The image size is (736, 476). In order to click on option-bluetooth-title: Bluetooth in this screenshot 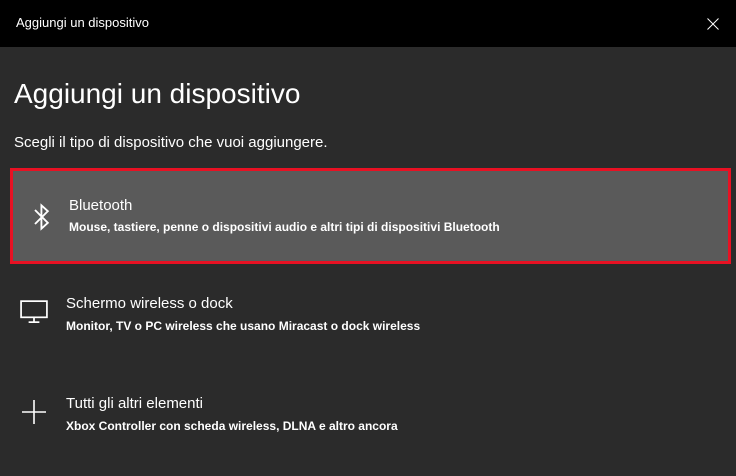, I will do `click(101, 205)`.